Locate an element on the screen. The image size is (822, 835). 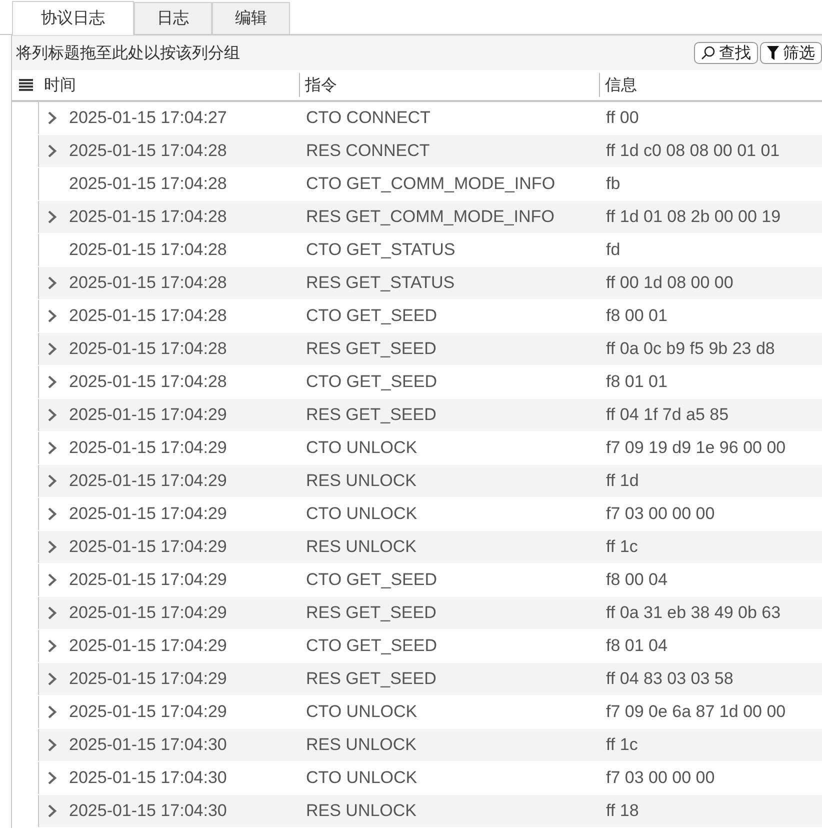
tab: 日志 is located at coordinates (173, 18).